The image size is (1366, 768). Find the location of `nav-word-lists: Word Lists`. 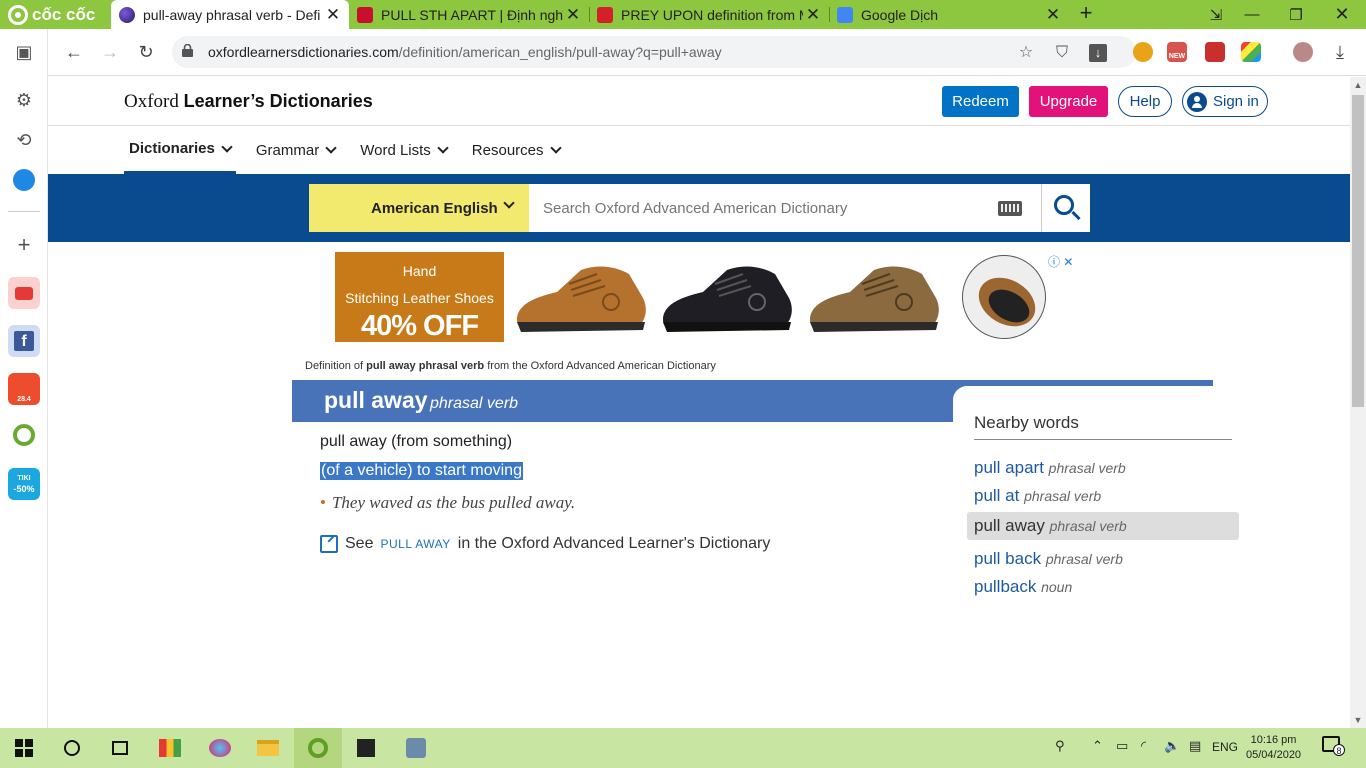

nav-word-lists: Word Lists is located at coordinates (403, 150).